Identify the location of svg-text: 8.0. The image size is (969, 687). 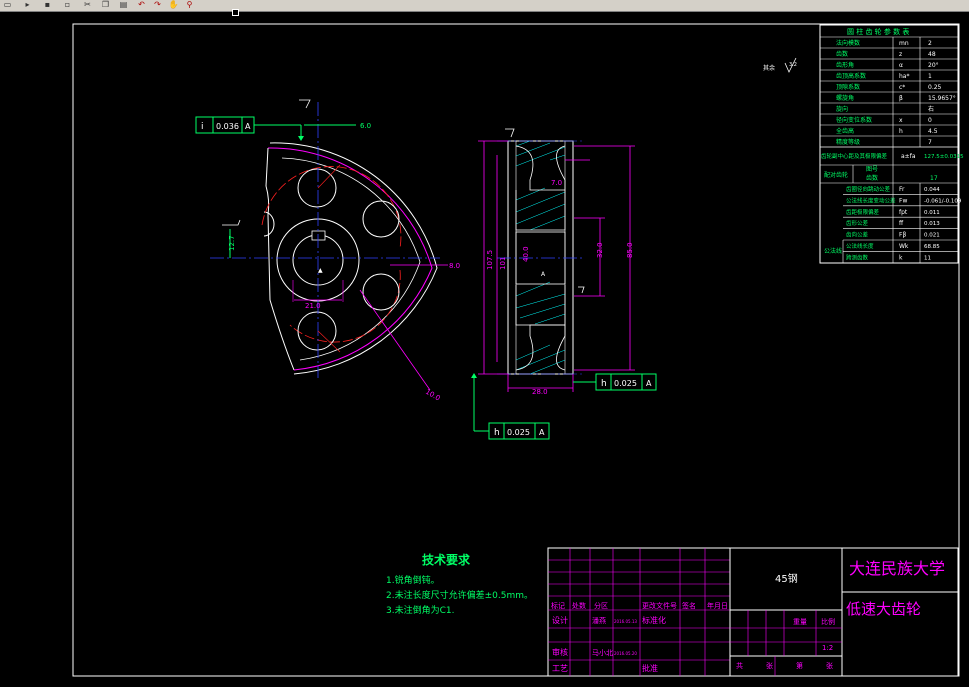
(454, 266).